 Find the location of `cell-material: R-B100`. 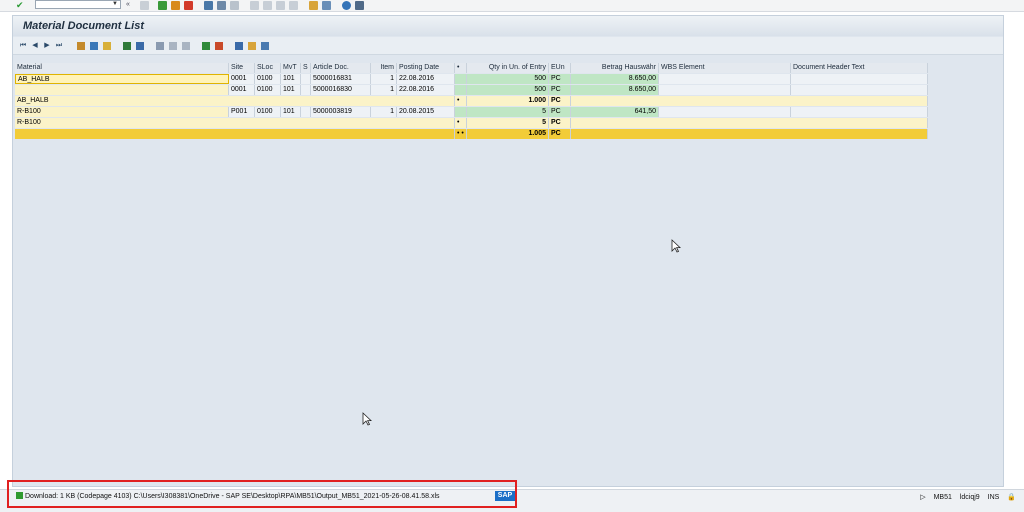

cell-material: R-B100 is located at coordinates (122, 112).